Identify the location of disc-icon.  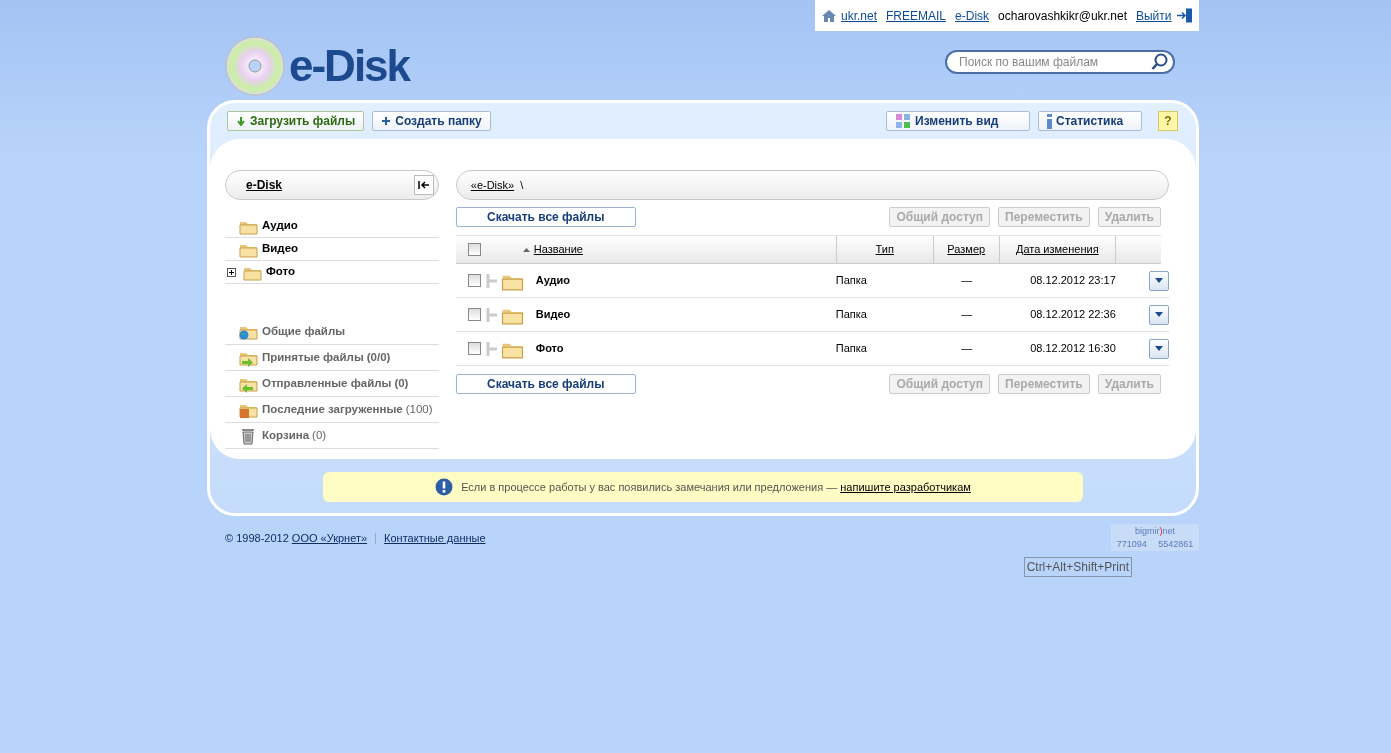
(255, 65).